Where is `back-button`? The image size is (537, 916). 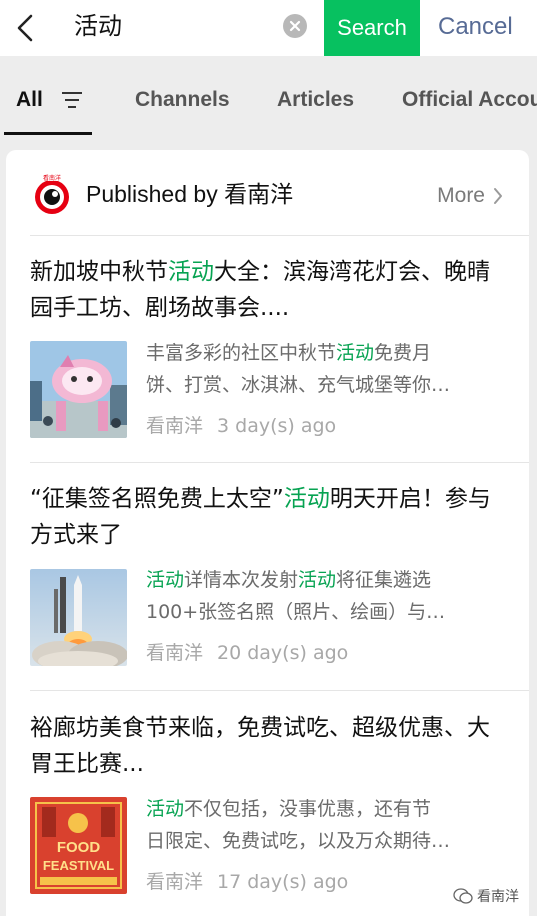
back-button is located at coordinates (25, 28).